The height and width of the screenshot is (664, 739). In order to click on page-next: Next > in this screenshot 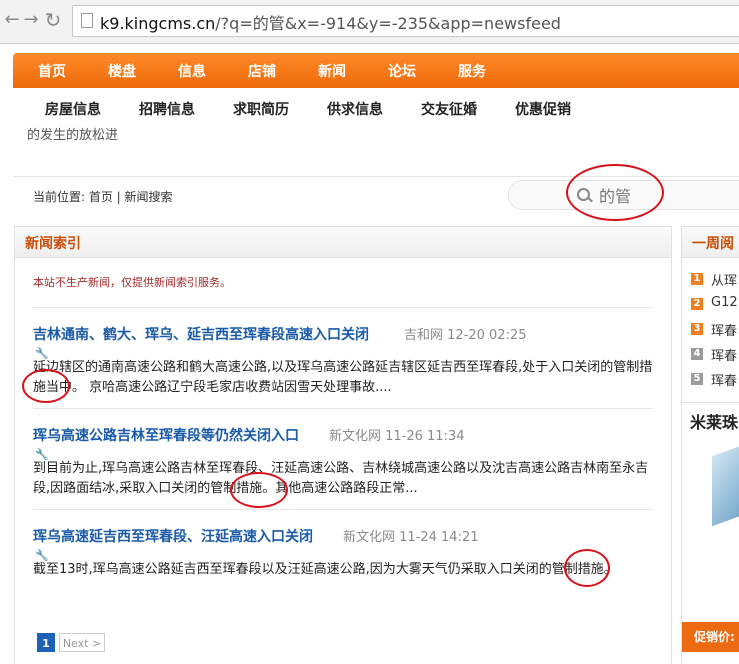, I will do `click(82, 642)`.